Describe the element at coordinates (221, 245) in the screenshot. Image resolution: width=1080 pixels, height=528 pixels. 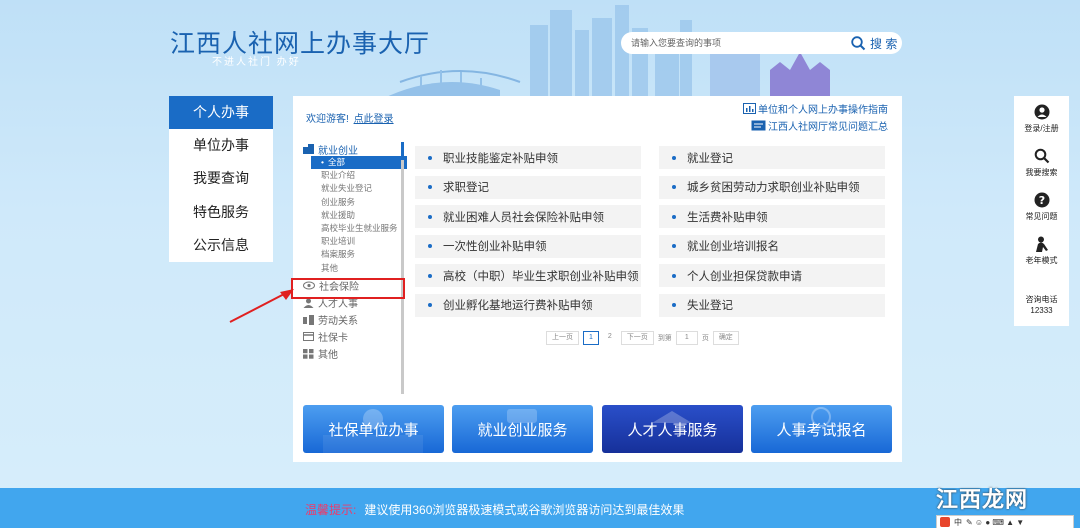
I see `menu-item-public: 公示信息` at that location.